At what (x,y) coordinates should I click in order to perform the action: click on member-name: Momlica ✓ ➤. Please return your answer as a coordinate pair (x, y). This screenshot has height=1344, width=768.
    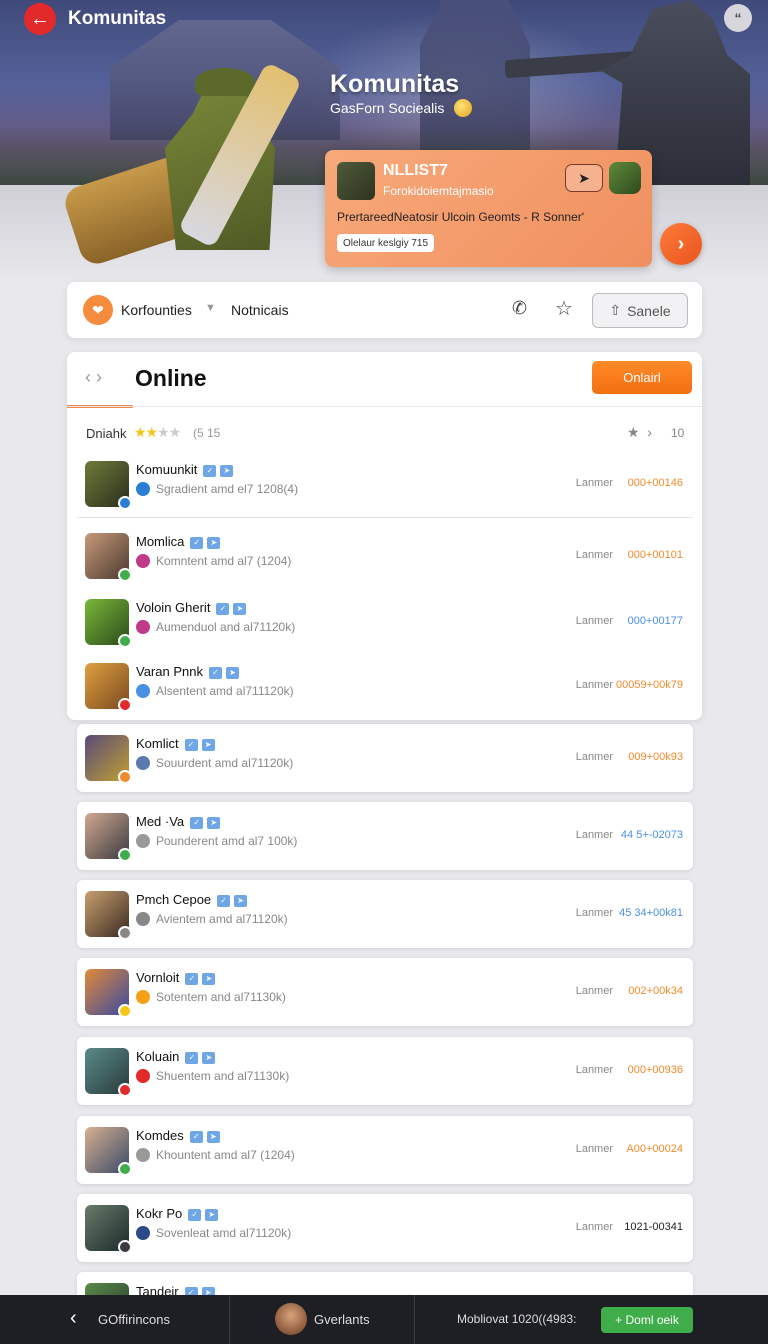
    Looking at the image, I should click on (178, 541).